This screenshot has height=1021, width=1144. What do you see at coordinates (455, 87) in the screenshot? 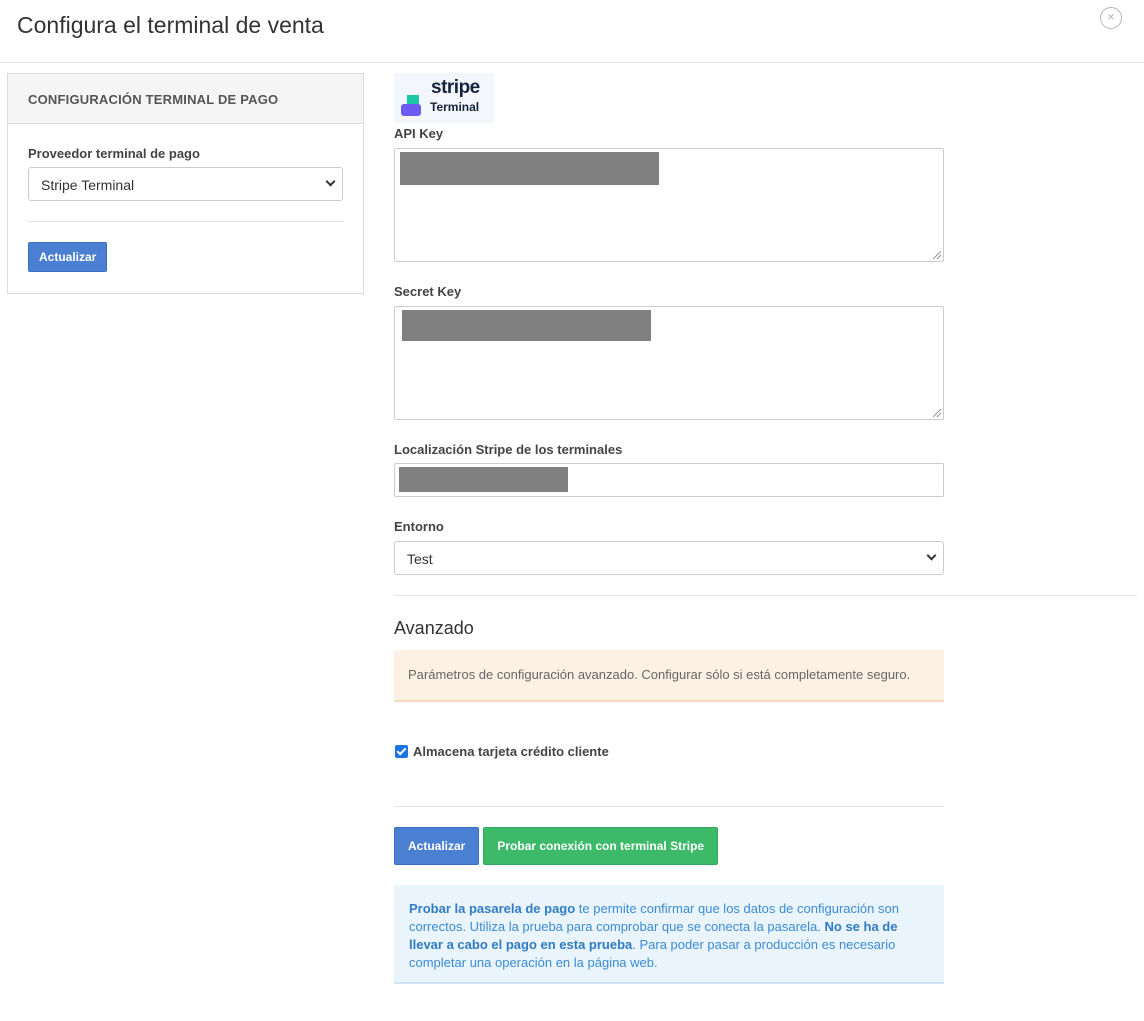
I see `logo-brand: stripe` at bounding box center [455, 87].